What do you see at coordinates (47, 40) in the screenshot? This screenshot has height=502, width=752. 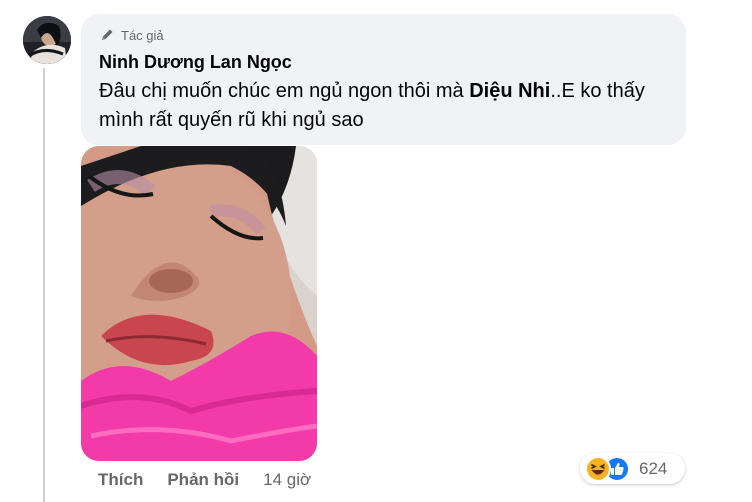 I see `avatar` at bounding box center [47, 40].